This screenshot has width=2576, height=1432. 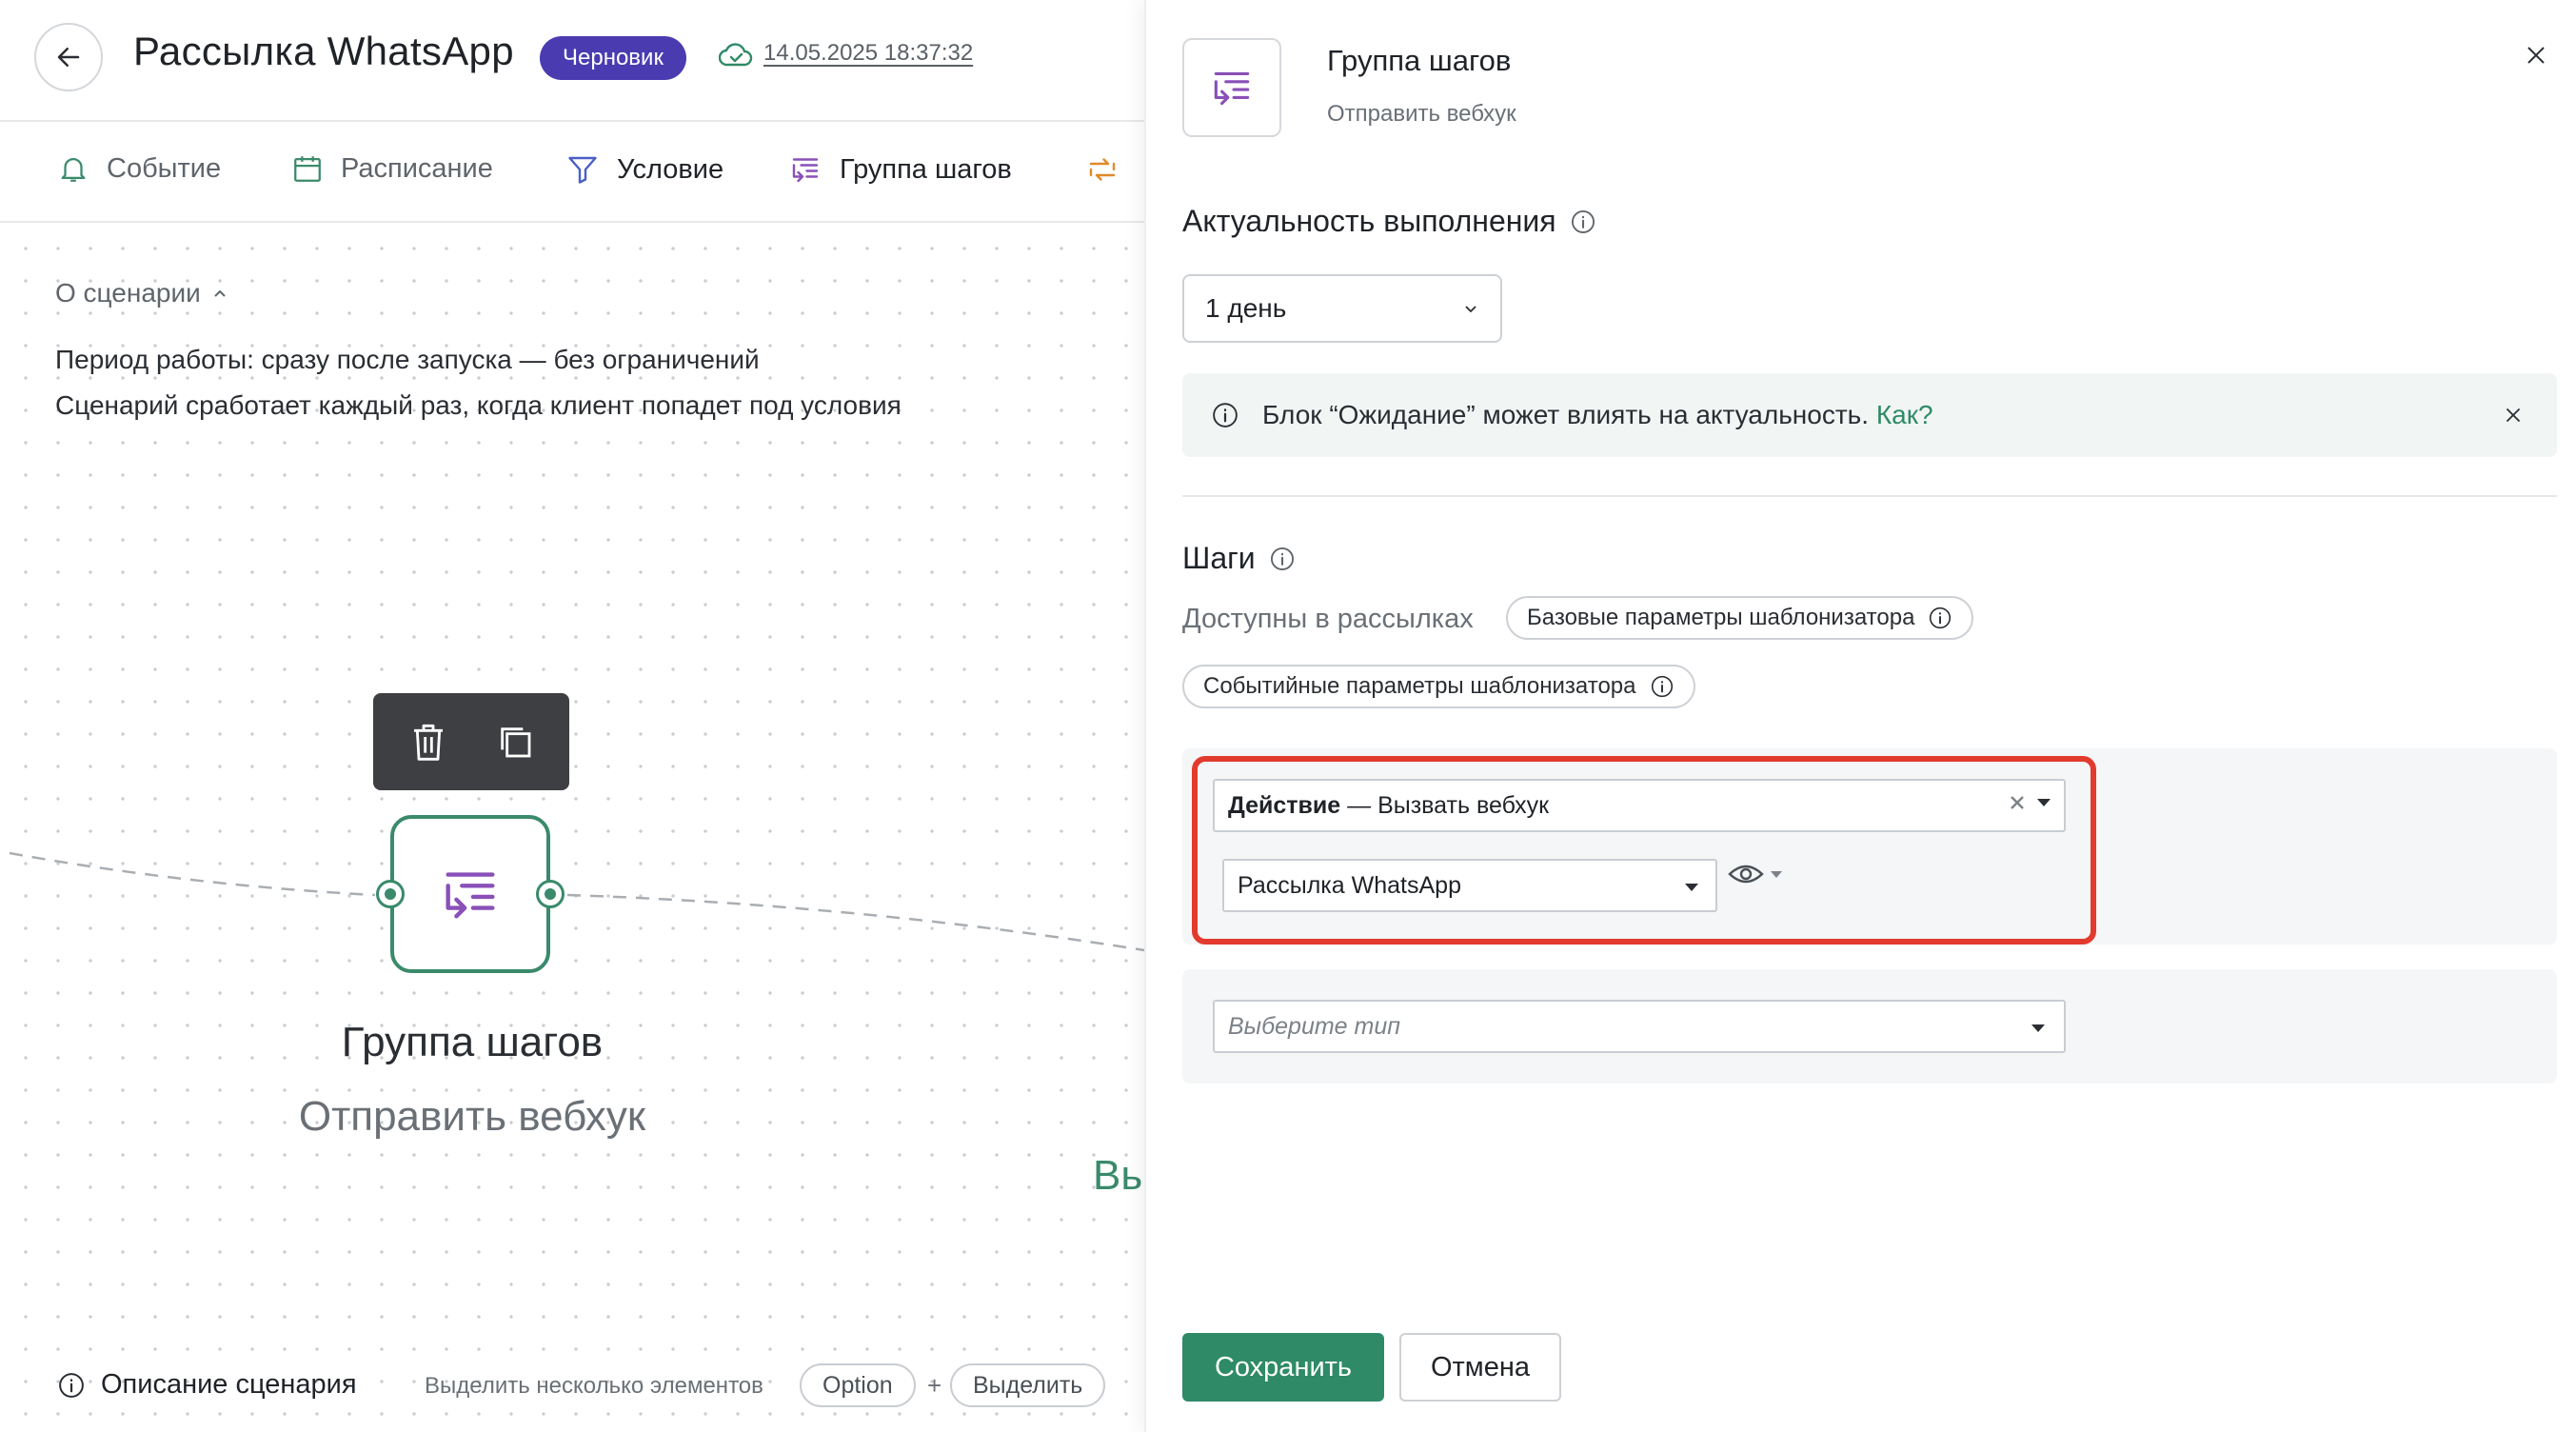 What do you see at coordinates (1419, 686) in the screenshot?
I see `chip-label: Событийные параметры шаблонизатора` at bounding box center [1419, 686].